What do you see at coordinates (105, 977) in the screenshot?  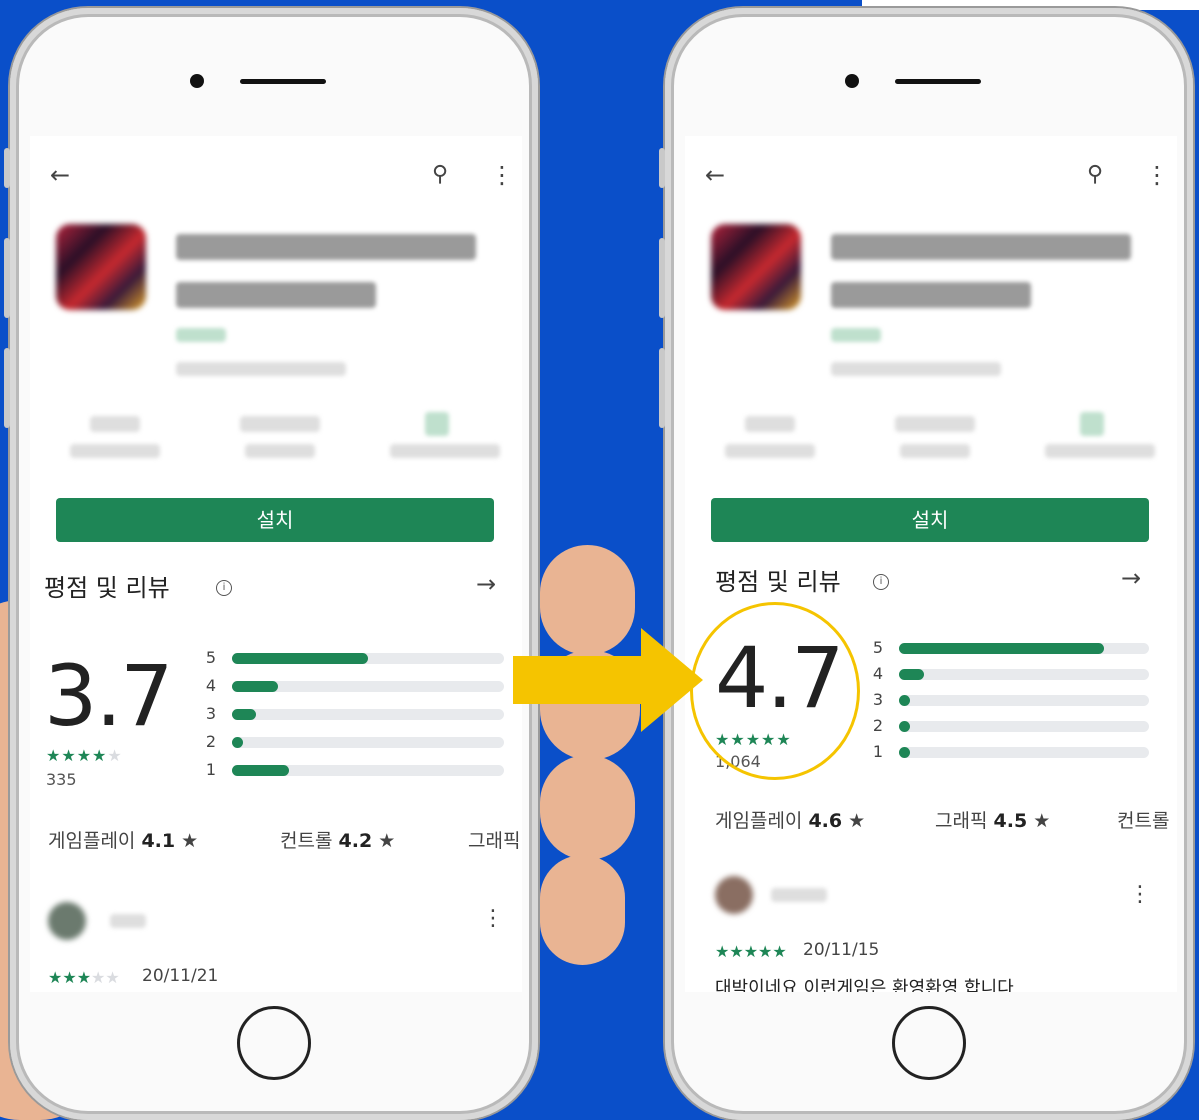 I see `empty-star: ★★` at bounding box center [105, 977].